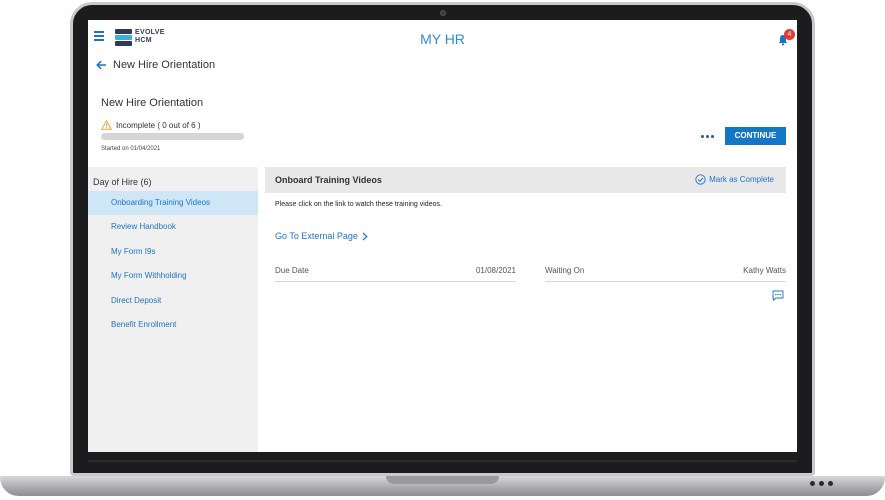 The image size is (885, 500). Describe the element at coordinates (442, 480) in the screenshot. I see `laptop-notch` at that location.